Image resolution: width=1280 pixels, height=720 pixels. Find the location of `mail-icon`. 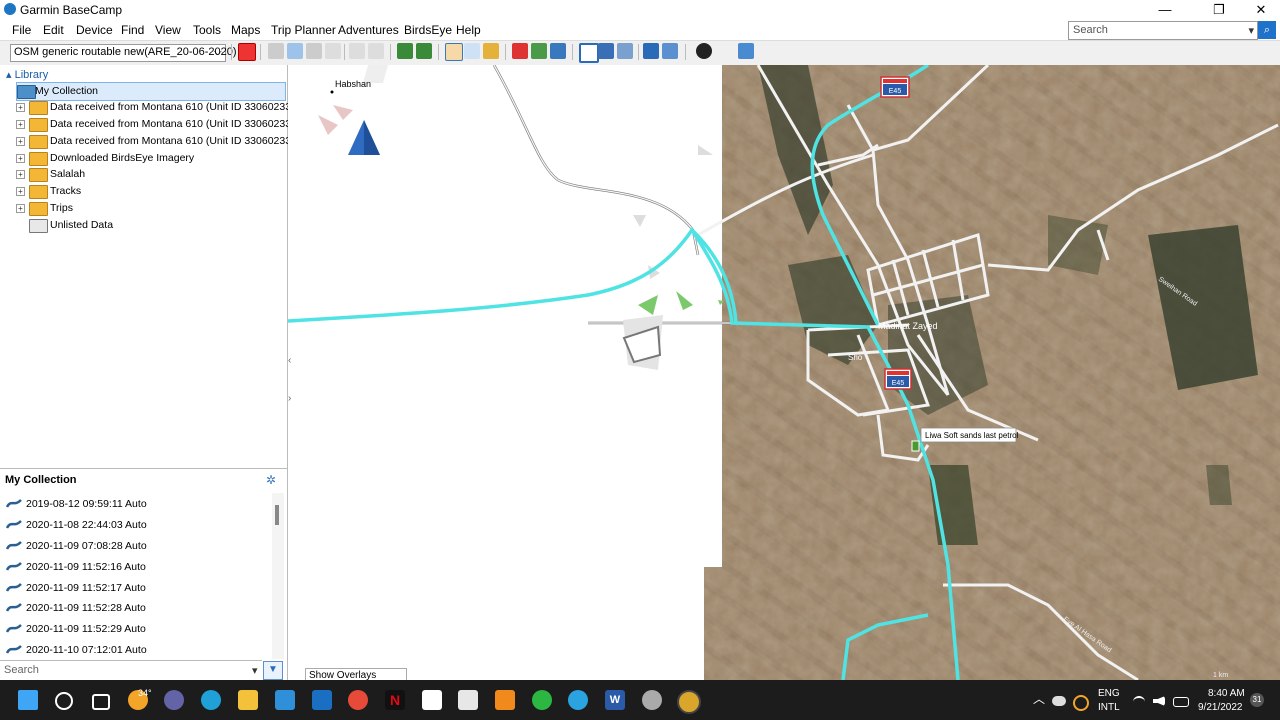

mail-icon is located at coordinates (322, 700).